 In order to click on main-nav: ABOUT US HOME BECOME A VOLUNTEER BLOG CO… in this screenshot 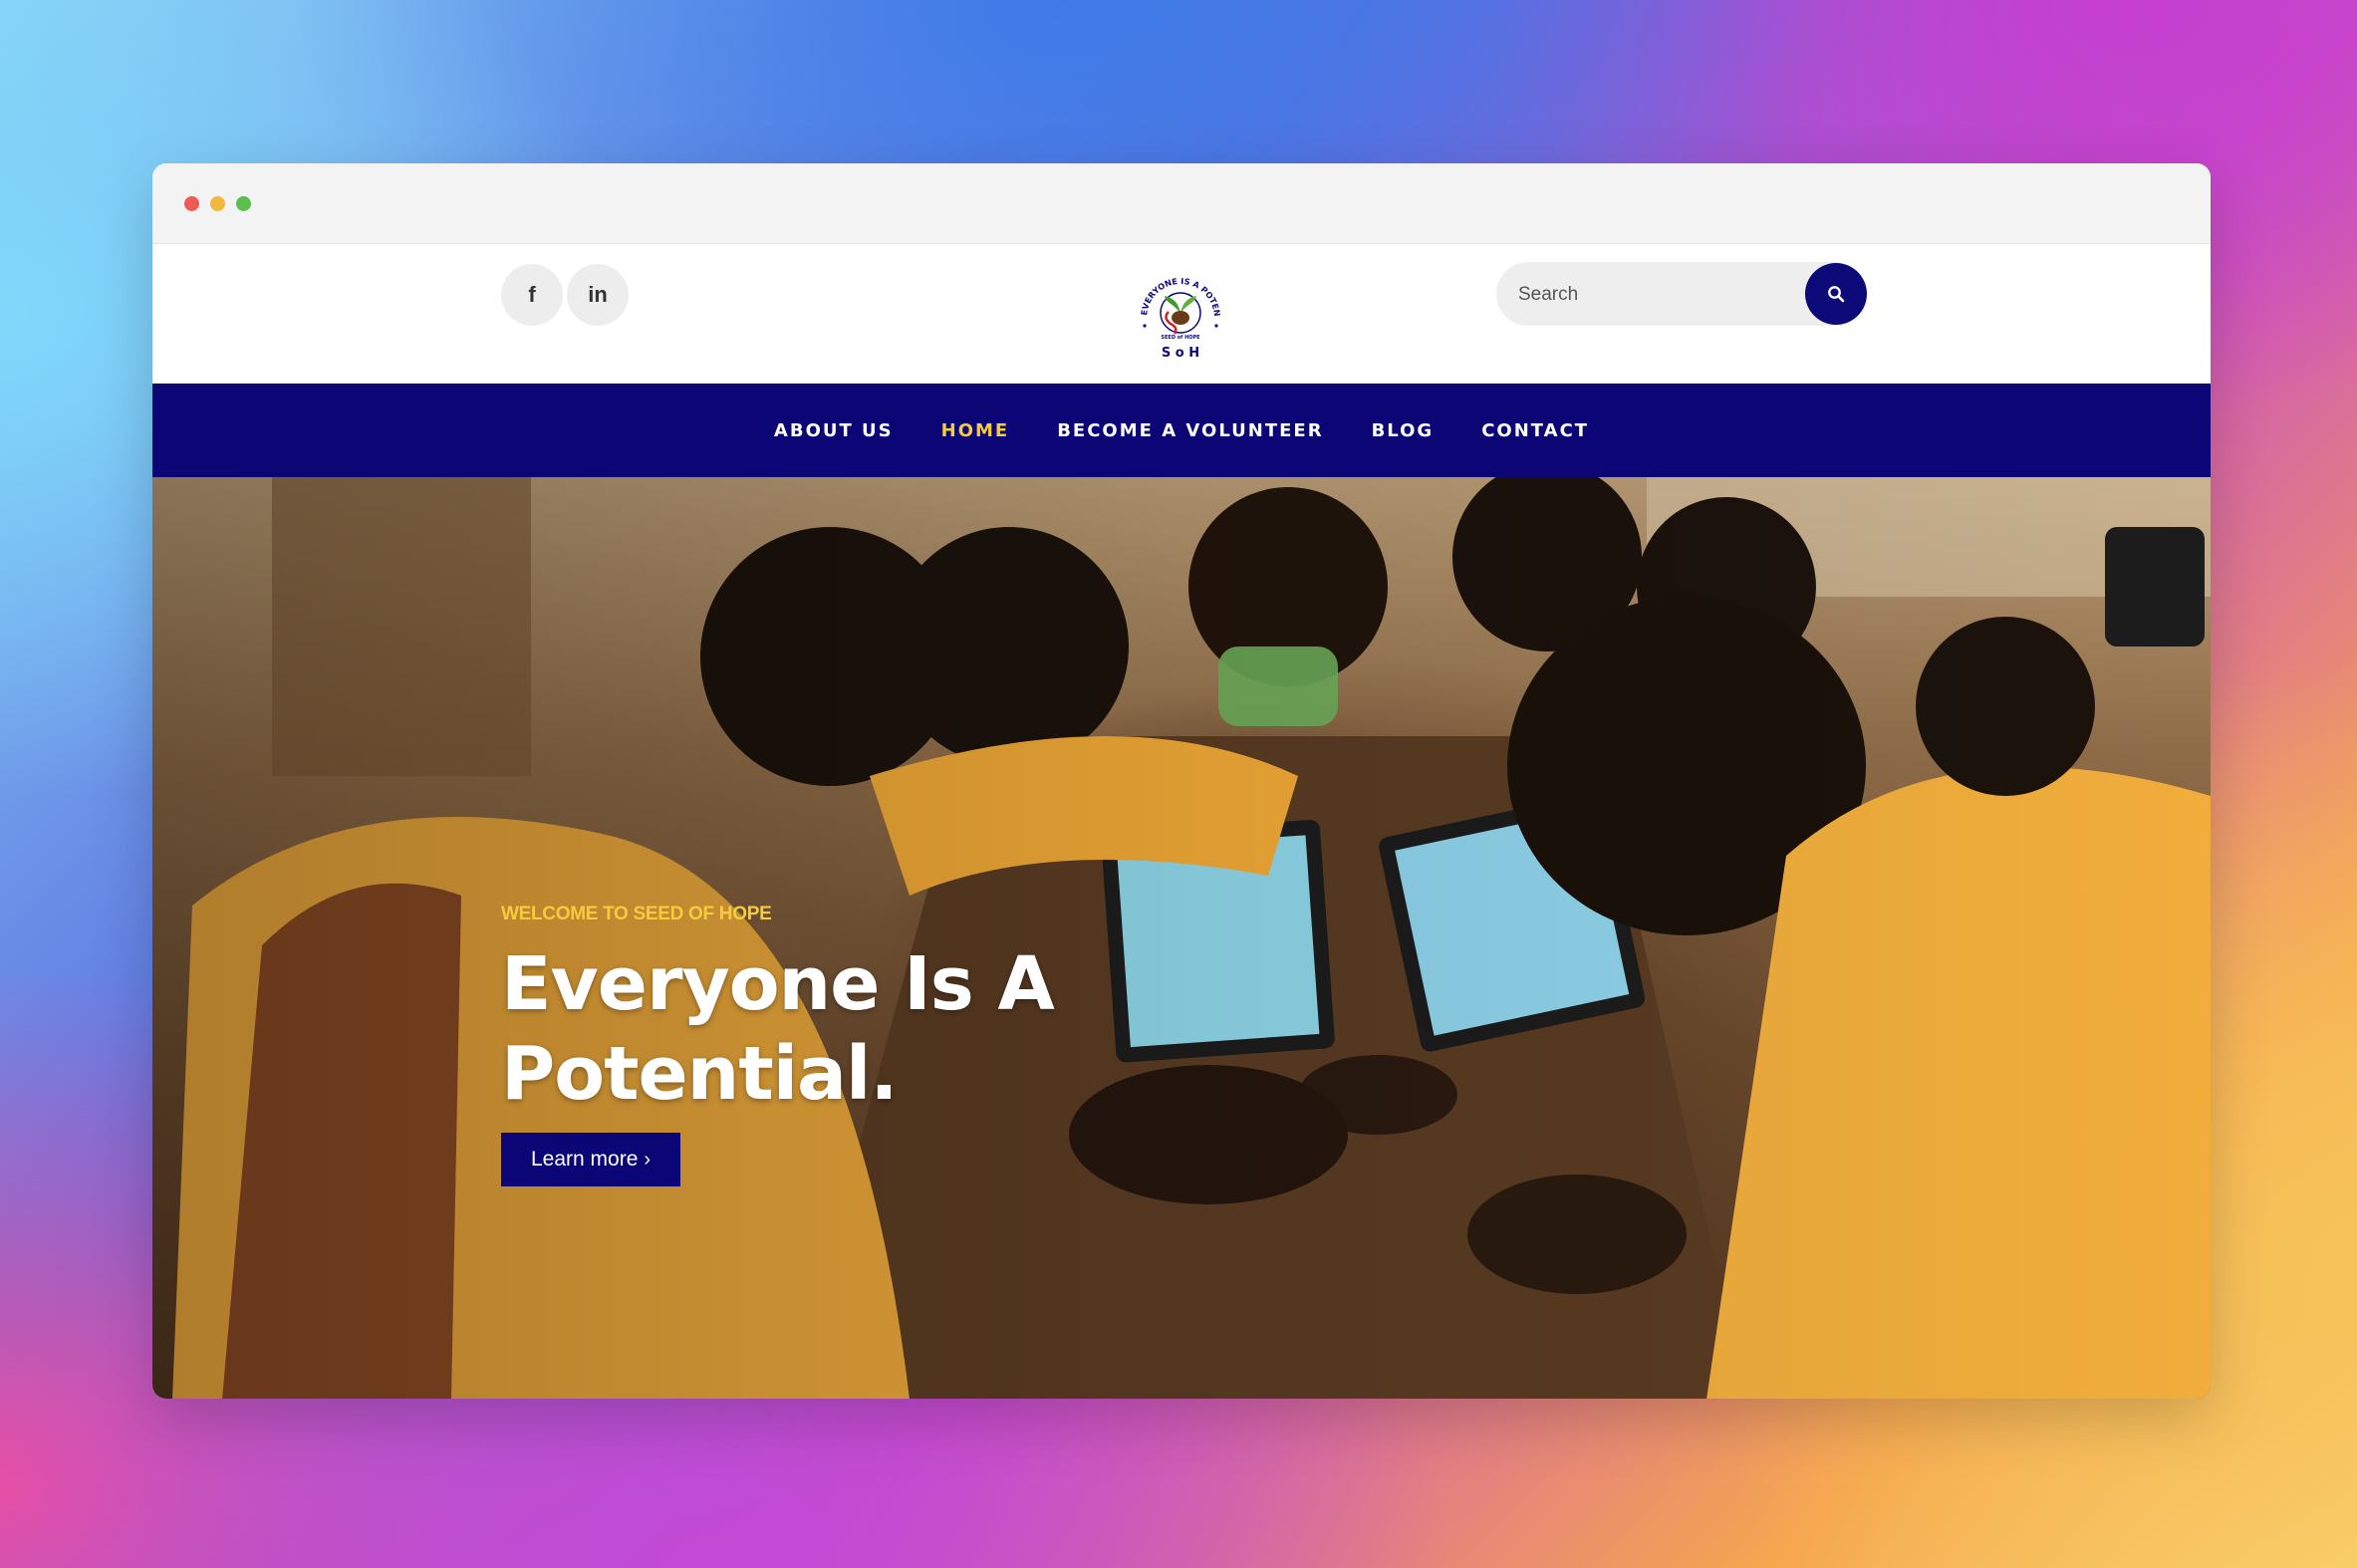, I will do `click(1181, 430)`.